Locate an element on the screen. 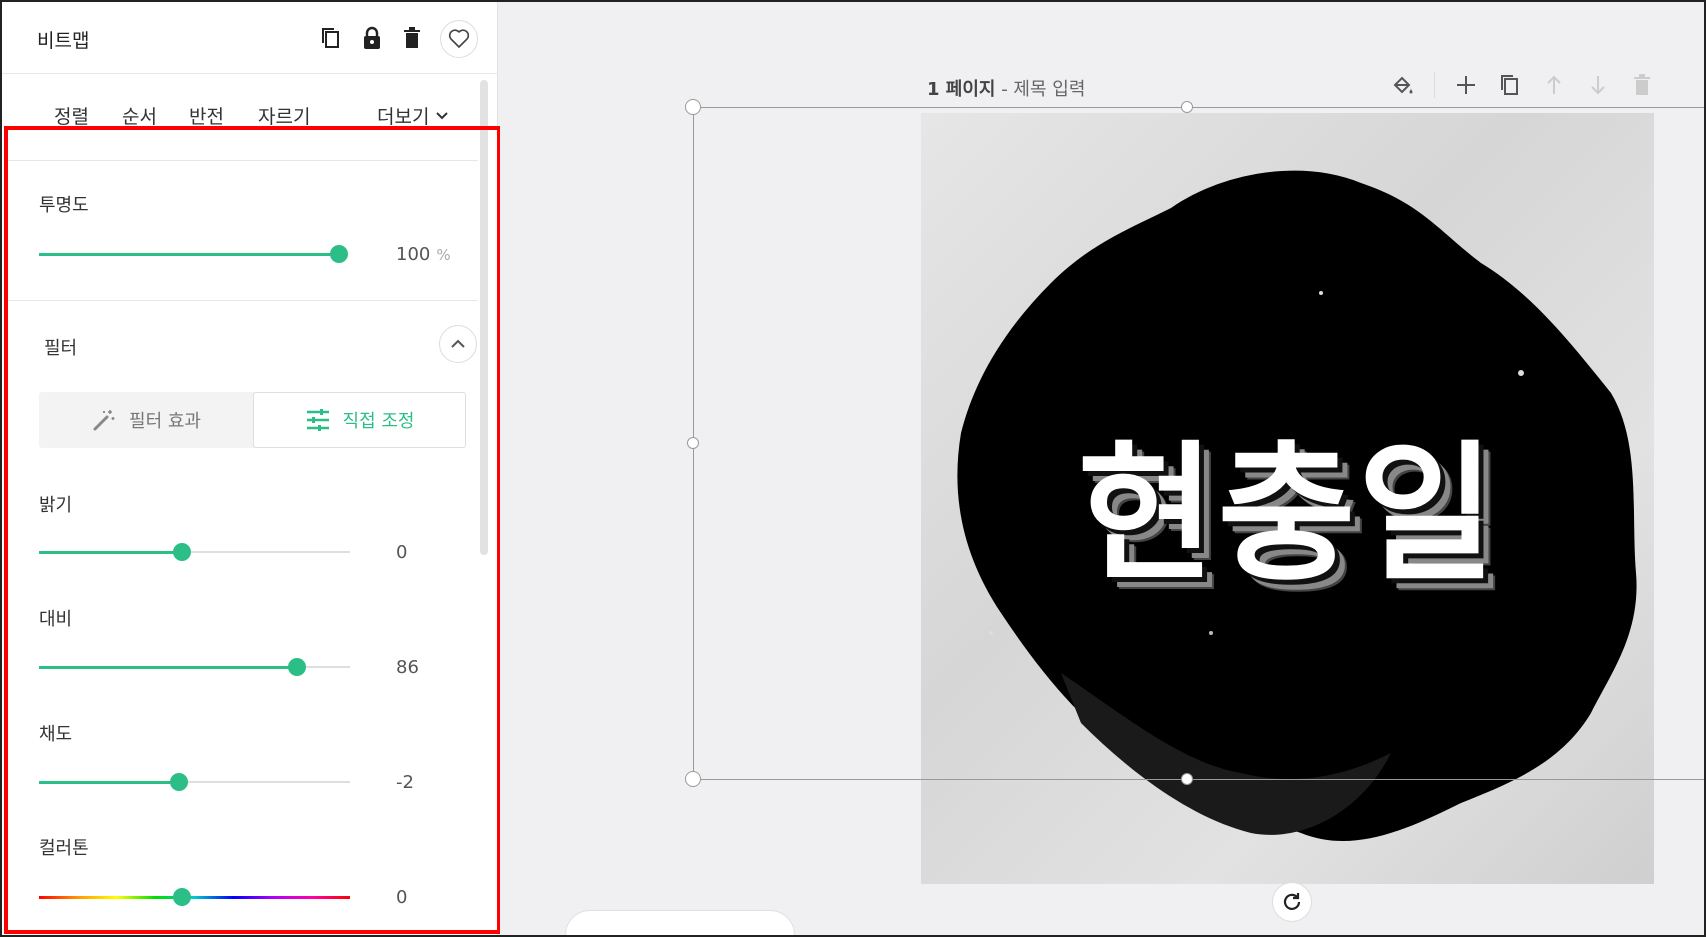  paint-bucket-icon is located at coordinates (1403, 85).